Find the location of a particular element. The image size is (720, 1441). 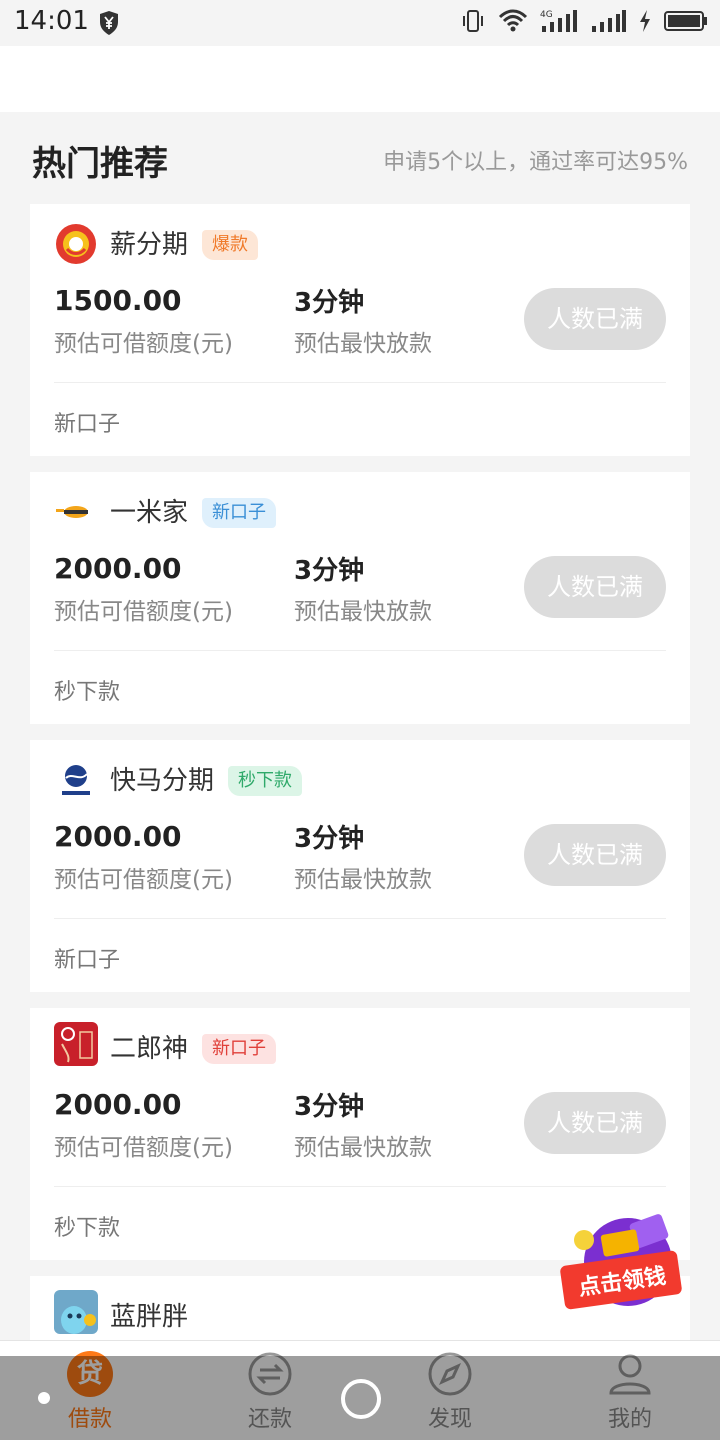

shield-yen-icon is located at coordinates (109, 23).